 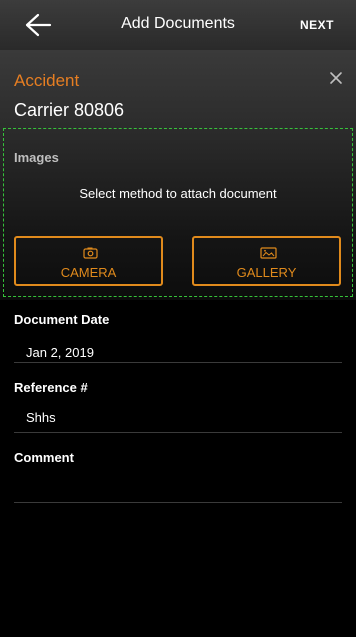 I want to click on reference-underline, so click(x=178, y=432).